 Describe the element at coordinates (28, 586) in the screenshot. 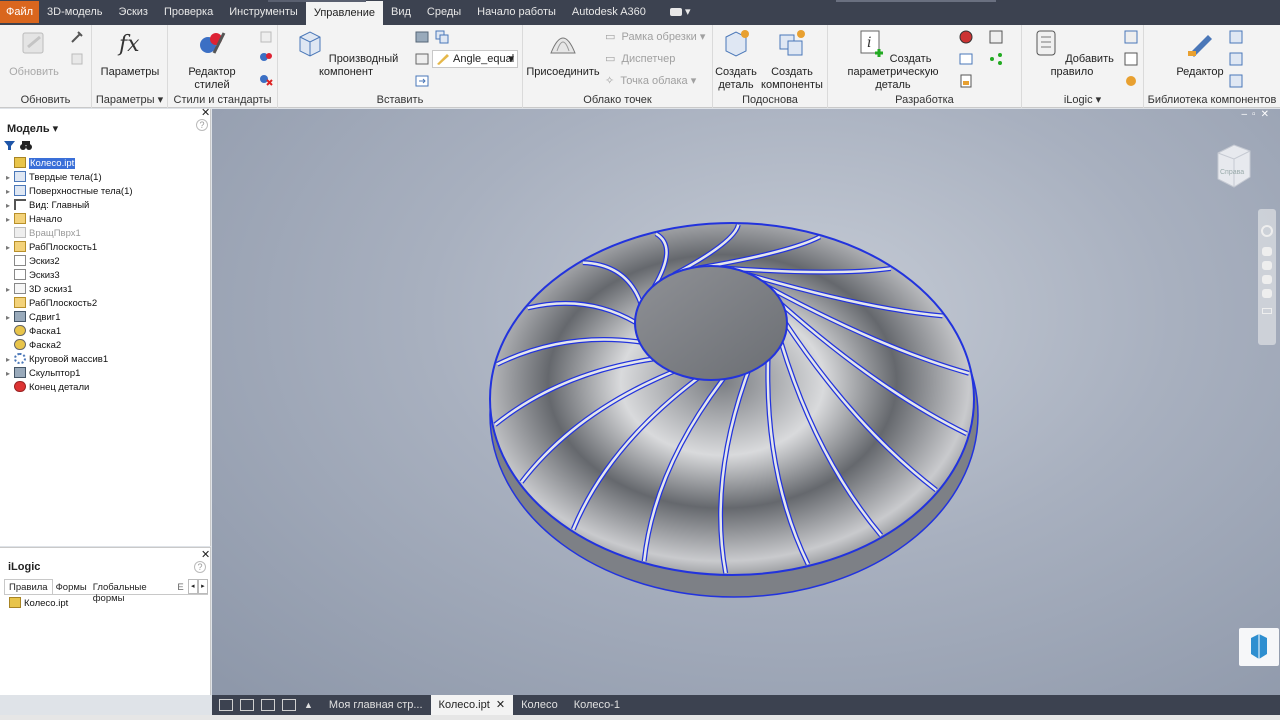

I see `tab-rules: Правила` at that location.